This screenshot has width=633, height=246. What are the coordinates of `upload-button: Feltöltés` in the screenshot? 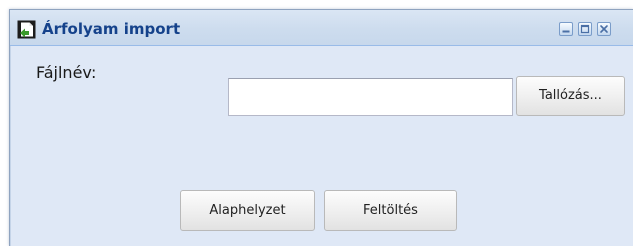 It's located at (390, 210).